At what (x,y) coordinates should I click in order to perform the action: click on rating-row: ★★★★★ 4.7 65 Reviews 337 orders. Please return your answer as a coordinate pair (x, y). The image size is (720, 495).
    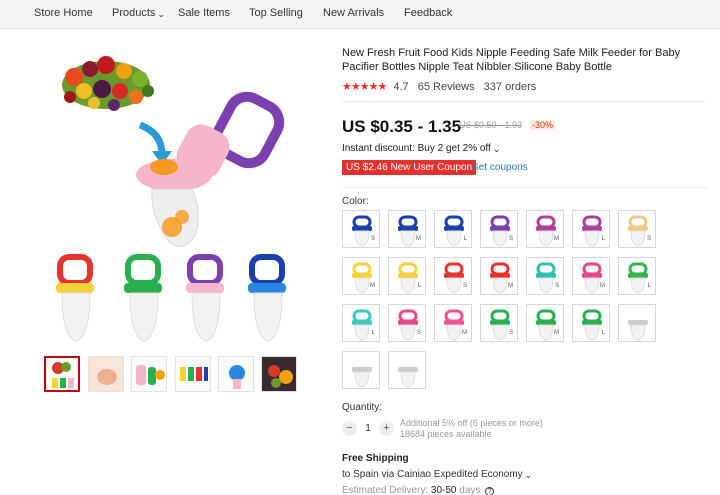
    Looking at the image, I should click on (439, 87).